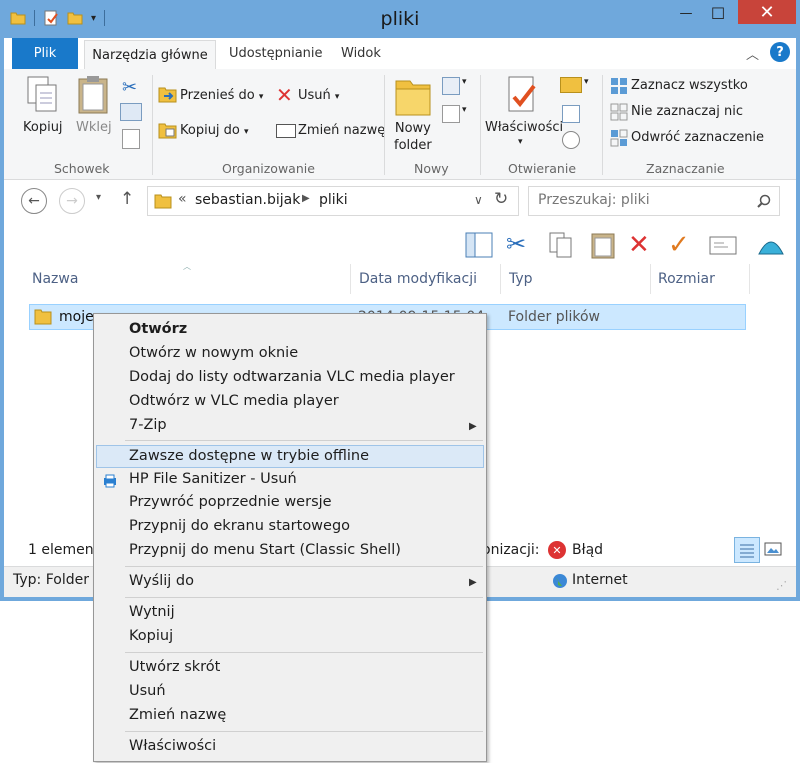 The image size is (800, 763). Describe the element at coordinates (177, 715) in the screenshot. I see `menu-item-rename: Zmień nazwę` at that location.